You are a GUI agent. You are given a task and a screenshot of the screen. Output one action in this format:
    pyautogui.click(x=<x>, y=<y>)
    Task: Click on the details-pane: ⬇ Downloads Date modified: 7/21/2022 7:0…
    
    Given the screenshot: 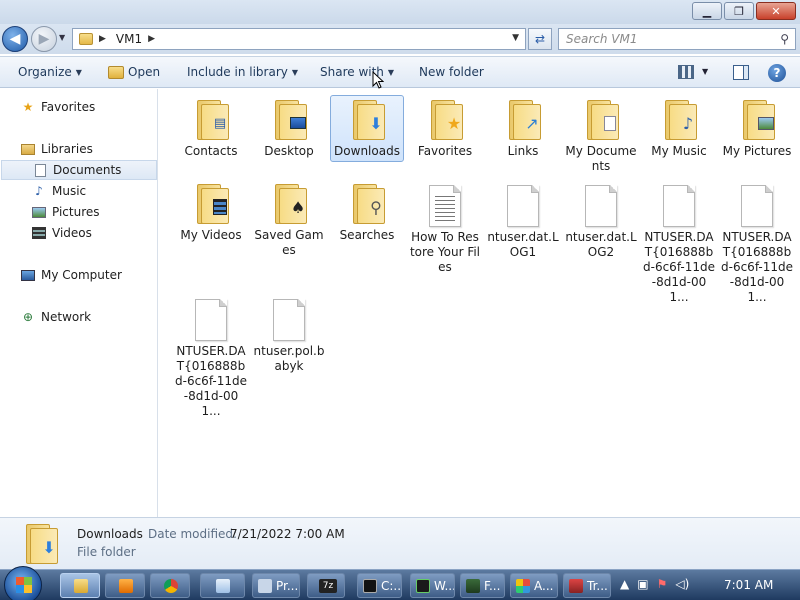 What is the action you would take?
    pyautogui.click(x=400, y=543)
    